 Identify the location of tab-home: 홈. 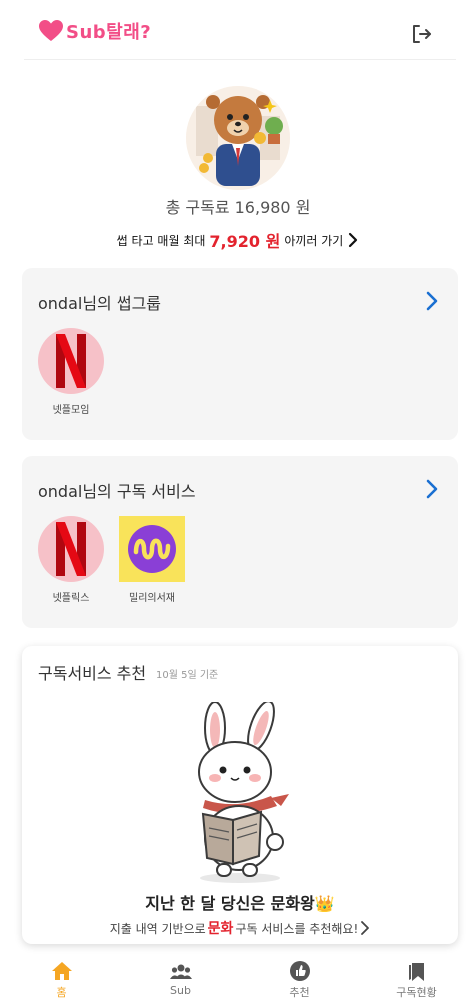
(61, 977).